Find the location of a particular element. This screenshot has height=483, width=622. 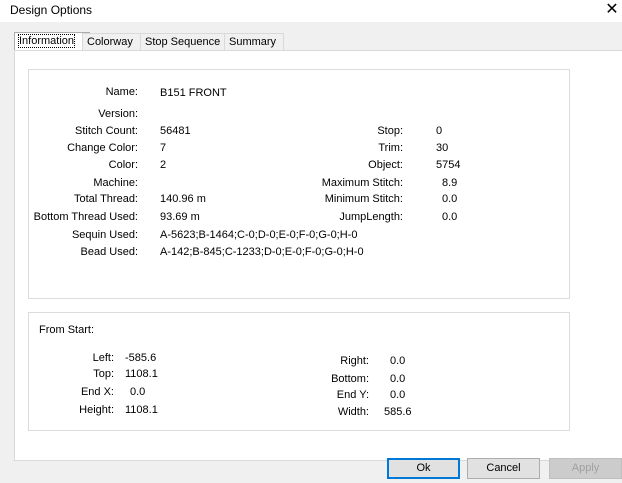

bead-label: Bead Used: is located at coordinates (109, 252).